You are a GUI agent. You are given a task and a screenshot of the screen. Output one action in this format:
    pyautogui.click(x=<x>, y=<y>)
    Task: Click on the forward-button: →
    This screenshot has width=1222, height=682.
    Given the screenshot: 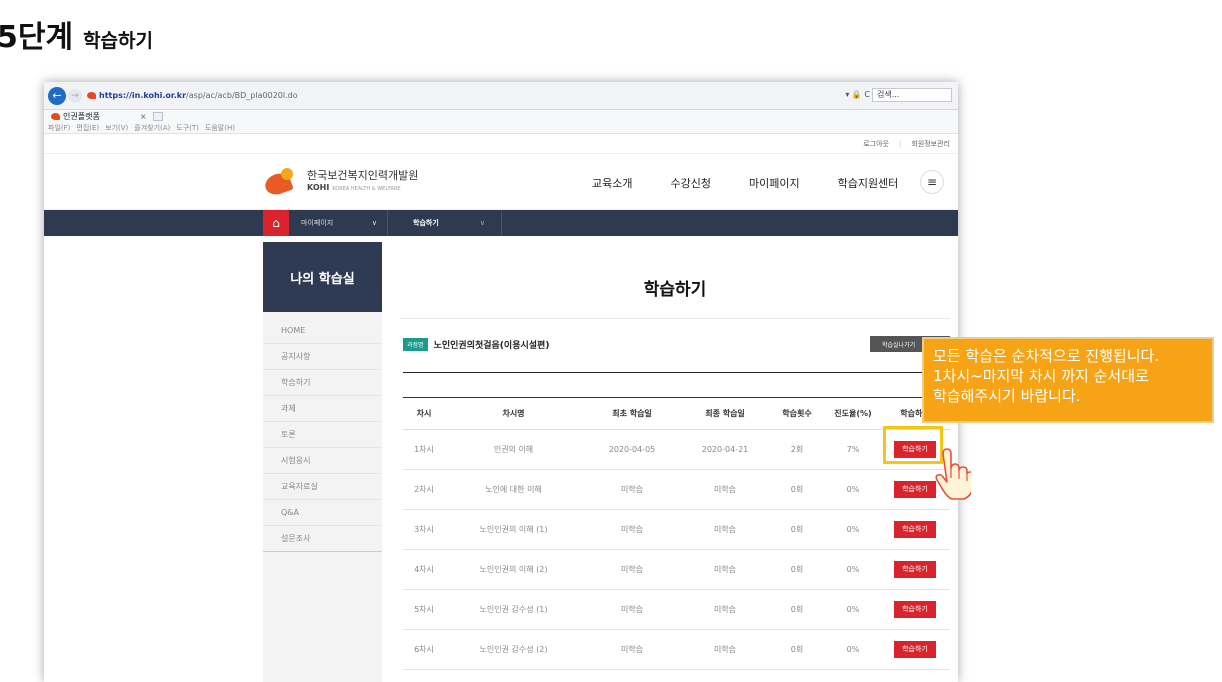 What is the action you would take?
    pyautogui.click(x=75, y=95)
    